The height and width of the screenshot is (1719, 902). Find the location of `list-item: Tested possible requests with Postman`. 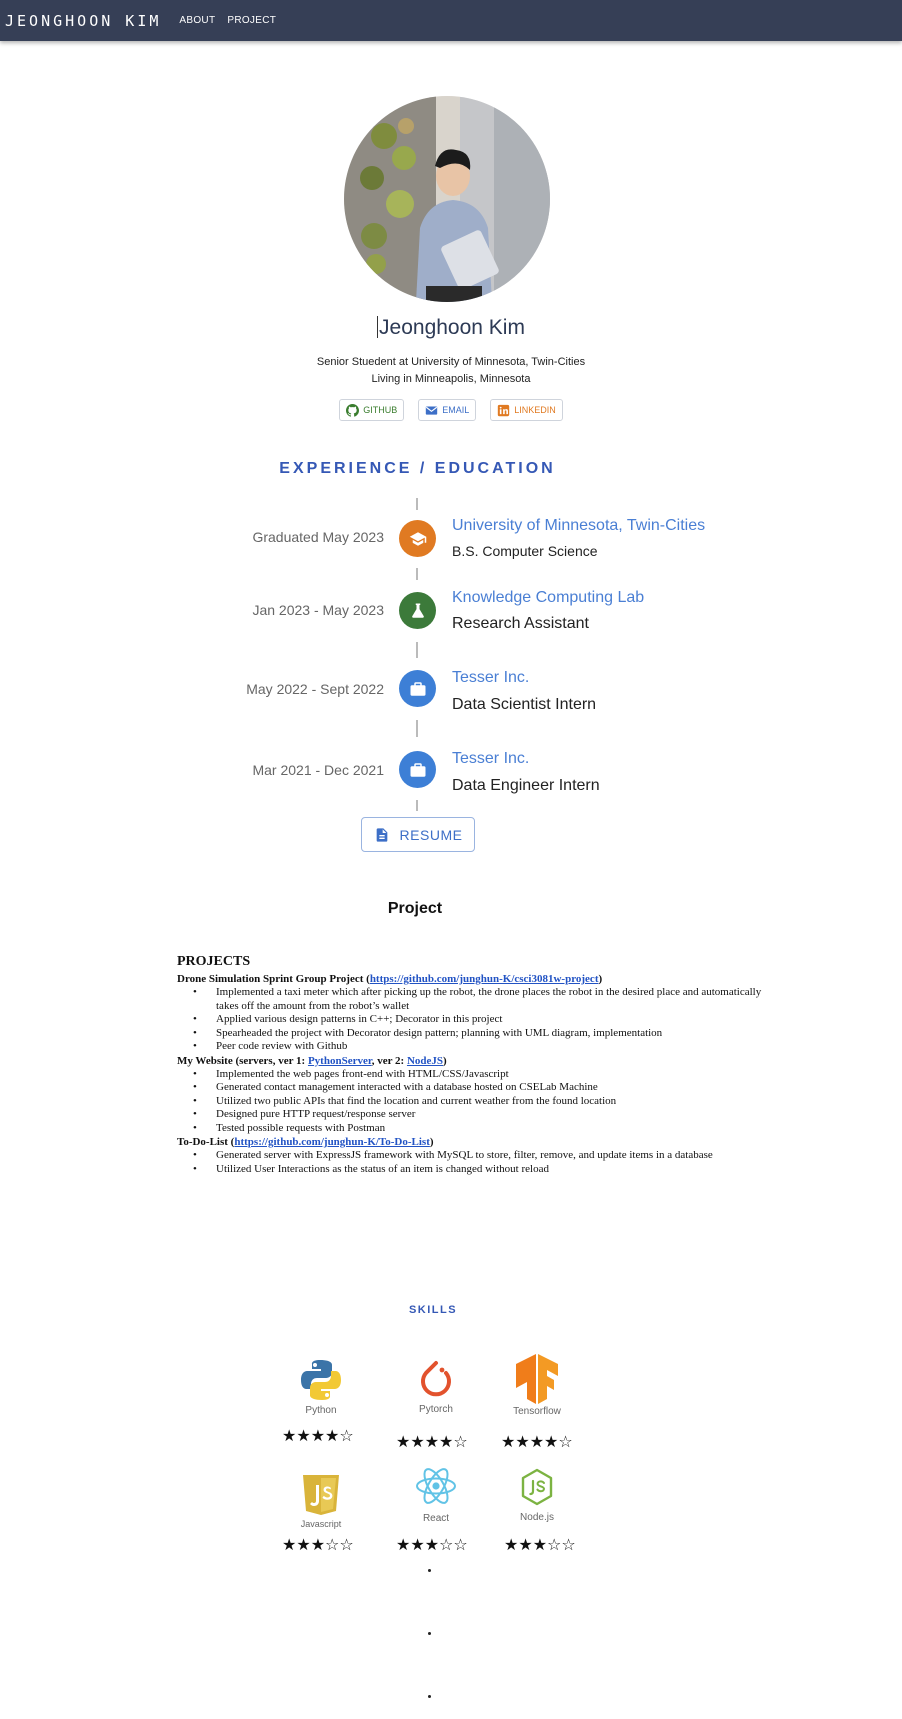

list-item: Tested possible requests with Postman is located at coordinates (472, 1129).